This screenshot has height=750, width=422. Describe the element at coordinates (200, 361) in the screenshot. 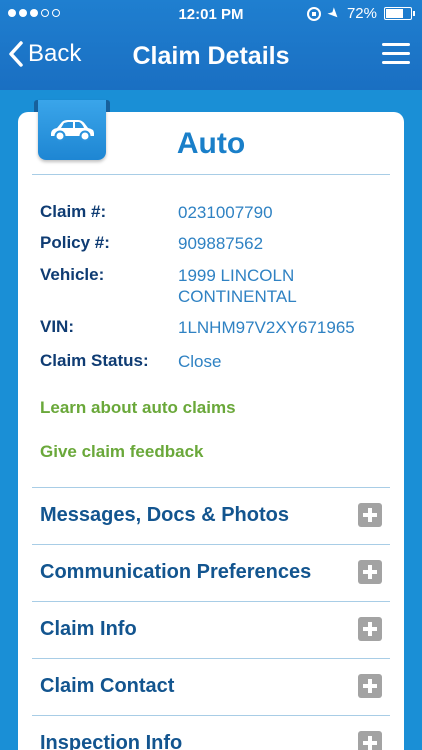

I see `detail-value: Close` at that location.